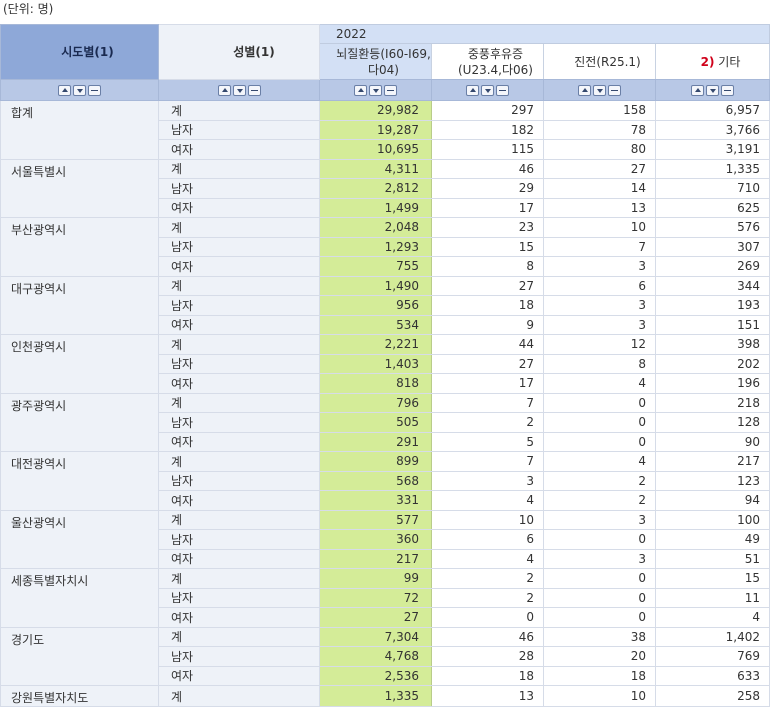  What do you see at coordinates (599, 344) in the screenshot?
I see `value-cell: 12` at bounding box center [599, 344].